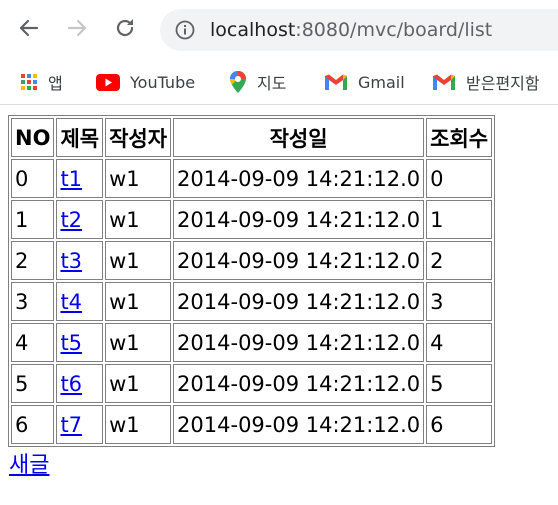 The height and width of the screenshot is (505, 558). I want to click on header-title: 제목, so click(80, 137).